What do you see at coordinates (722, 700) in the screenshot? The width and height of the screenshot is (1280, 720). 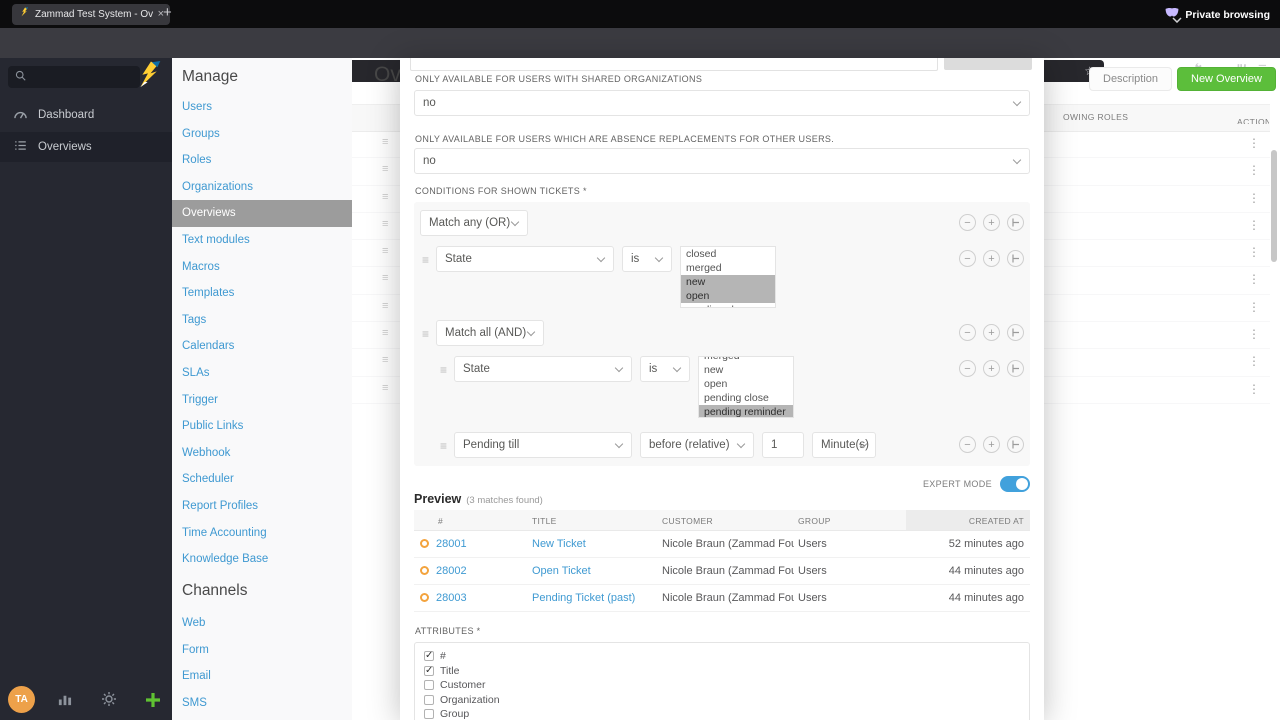 I see `attribute-option: Organization` at bounding box center [722, 700].